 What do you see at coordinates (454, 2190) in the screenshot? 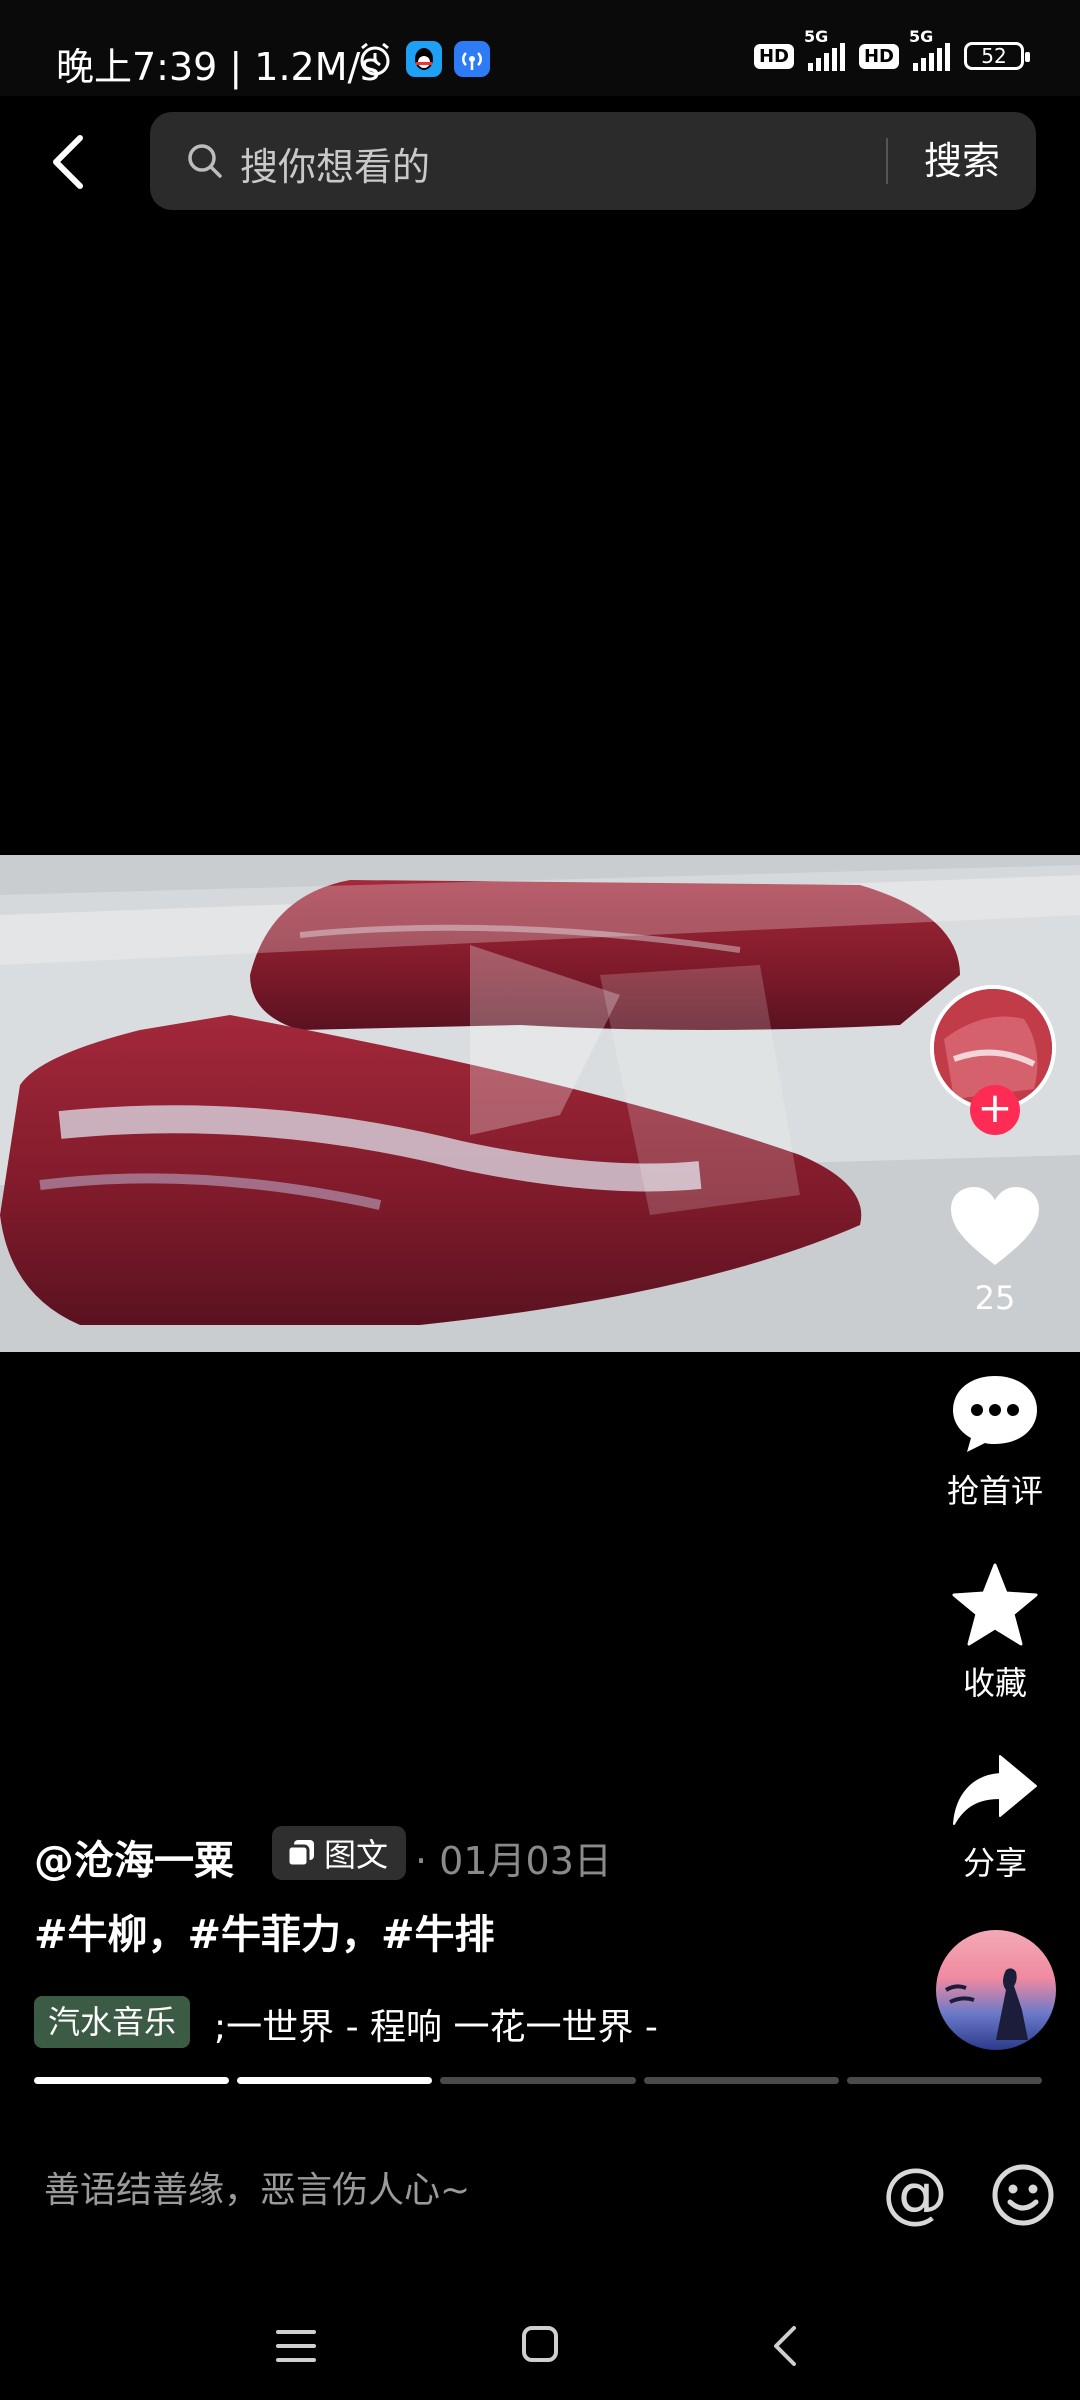
I see `comment-input` at bounding box center [454, 2190].